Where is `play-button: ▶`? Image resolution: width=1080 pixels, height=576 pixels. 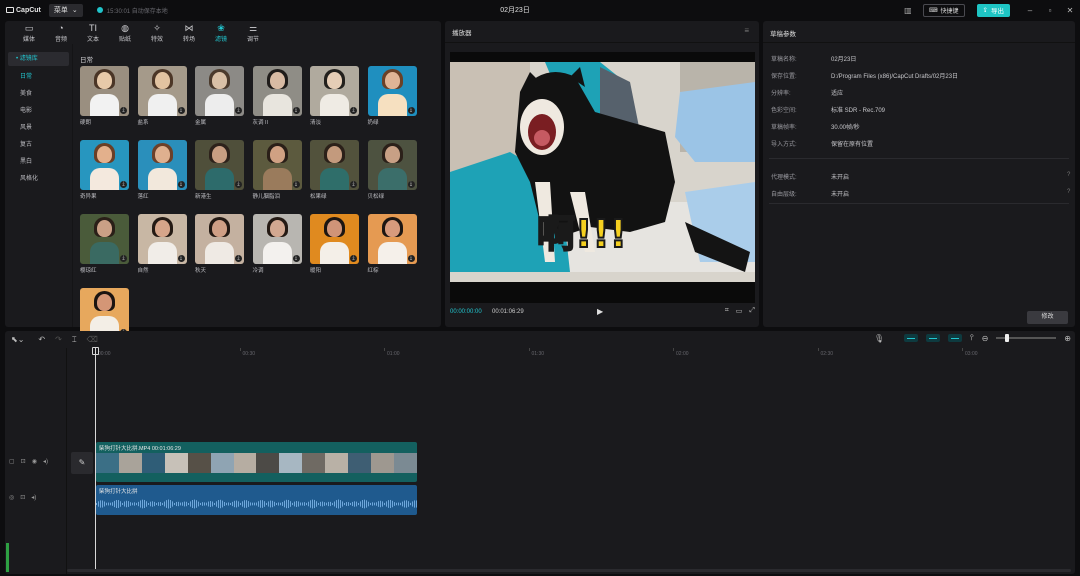 play-button: ▶ is located at coordinates (600, 311).